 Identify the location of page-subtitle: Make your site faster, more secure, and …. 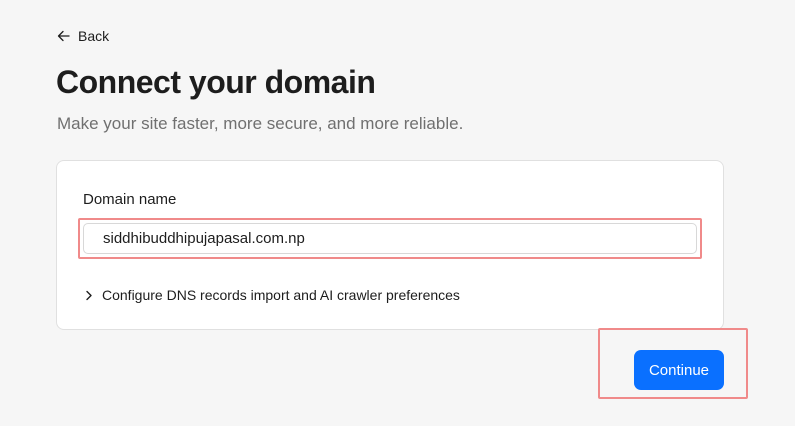
(260, 123).